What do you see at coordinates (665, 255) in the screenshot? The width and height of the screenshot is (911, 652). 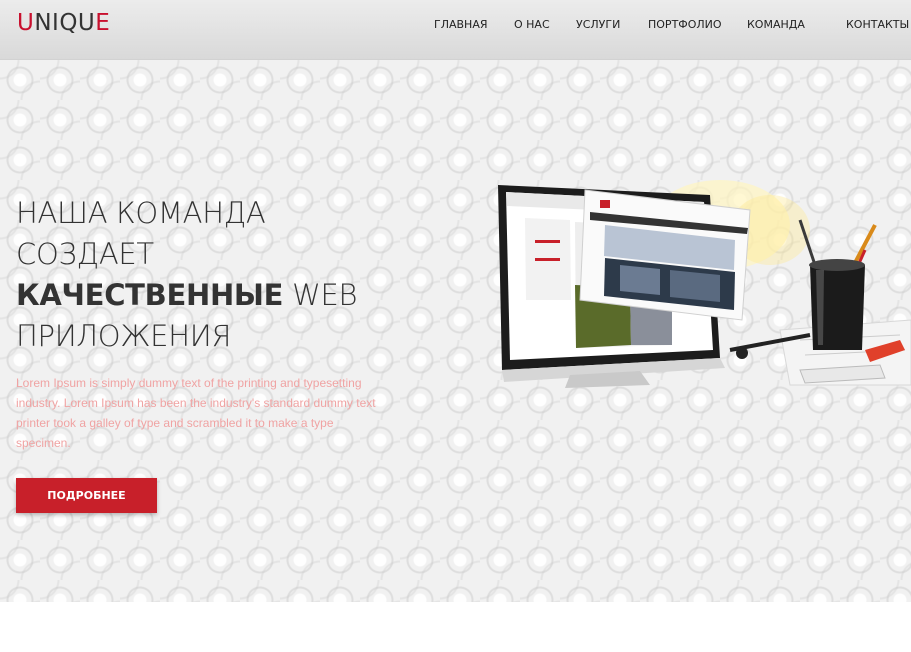 I see `webpage-preview` at bounding box center [665, 255].